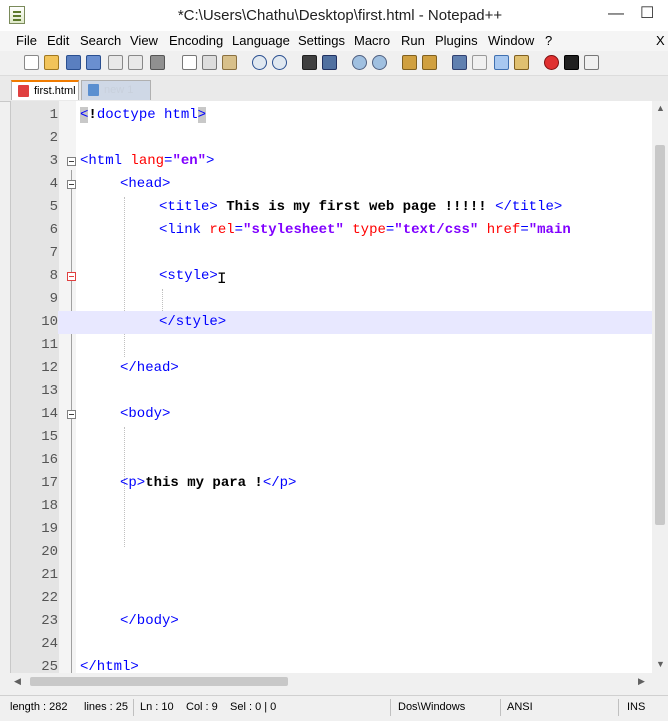 The height and width of the screenshot is (721, 668). Describe the element at coordinates (479, 62) in the screenshot. I see `show-all-chars-icon` at that location.